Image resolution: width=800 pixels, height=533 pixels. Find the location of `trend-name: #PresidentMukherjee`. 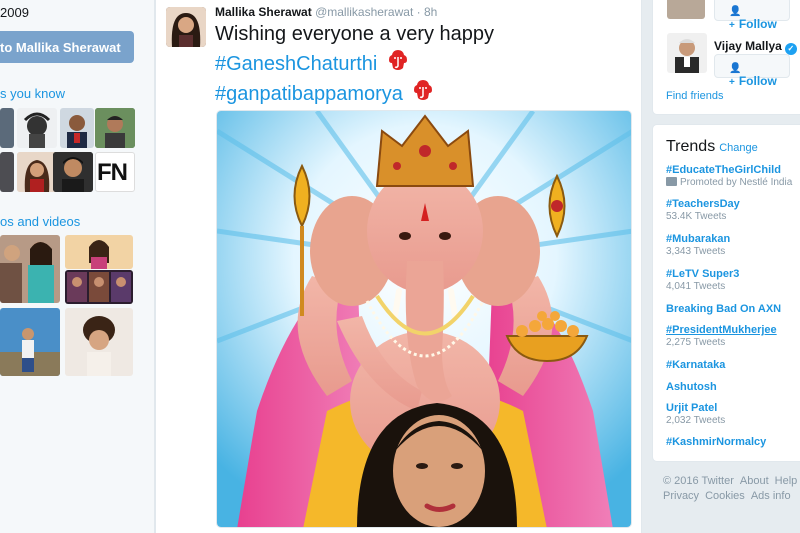

trend-name: #PresidentMukherjee is located at coordinates (721, 330).